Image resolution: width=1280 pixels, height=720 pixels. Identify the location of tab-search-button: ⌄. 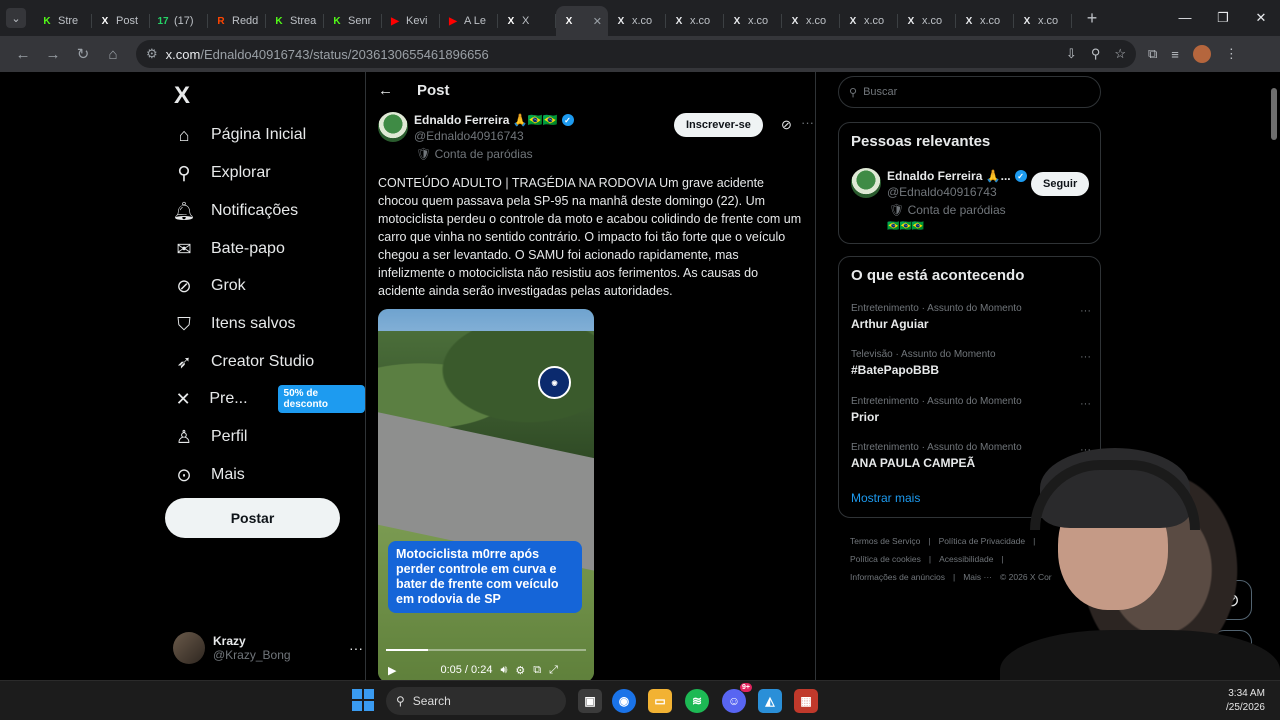
(16, 18).